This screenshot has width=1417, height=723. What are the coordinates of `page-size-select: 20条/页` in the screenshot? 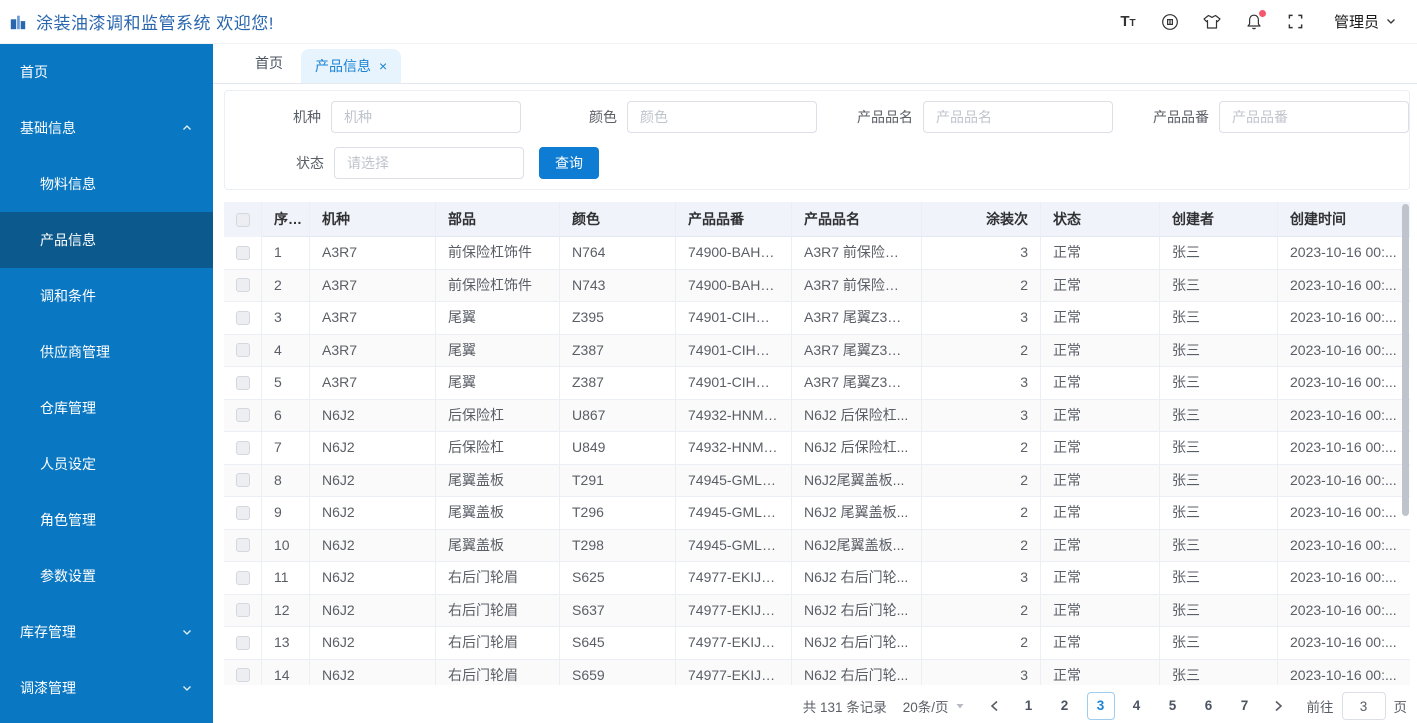 It's located at (934, 706).